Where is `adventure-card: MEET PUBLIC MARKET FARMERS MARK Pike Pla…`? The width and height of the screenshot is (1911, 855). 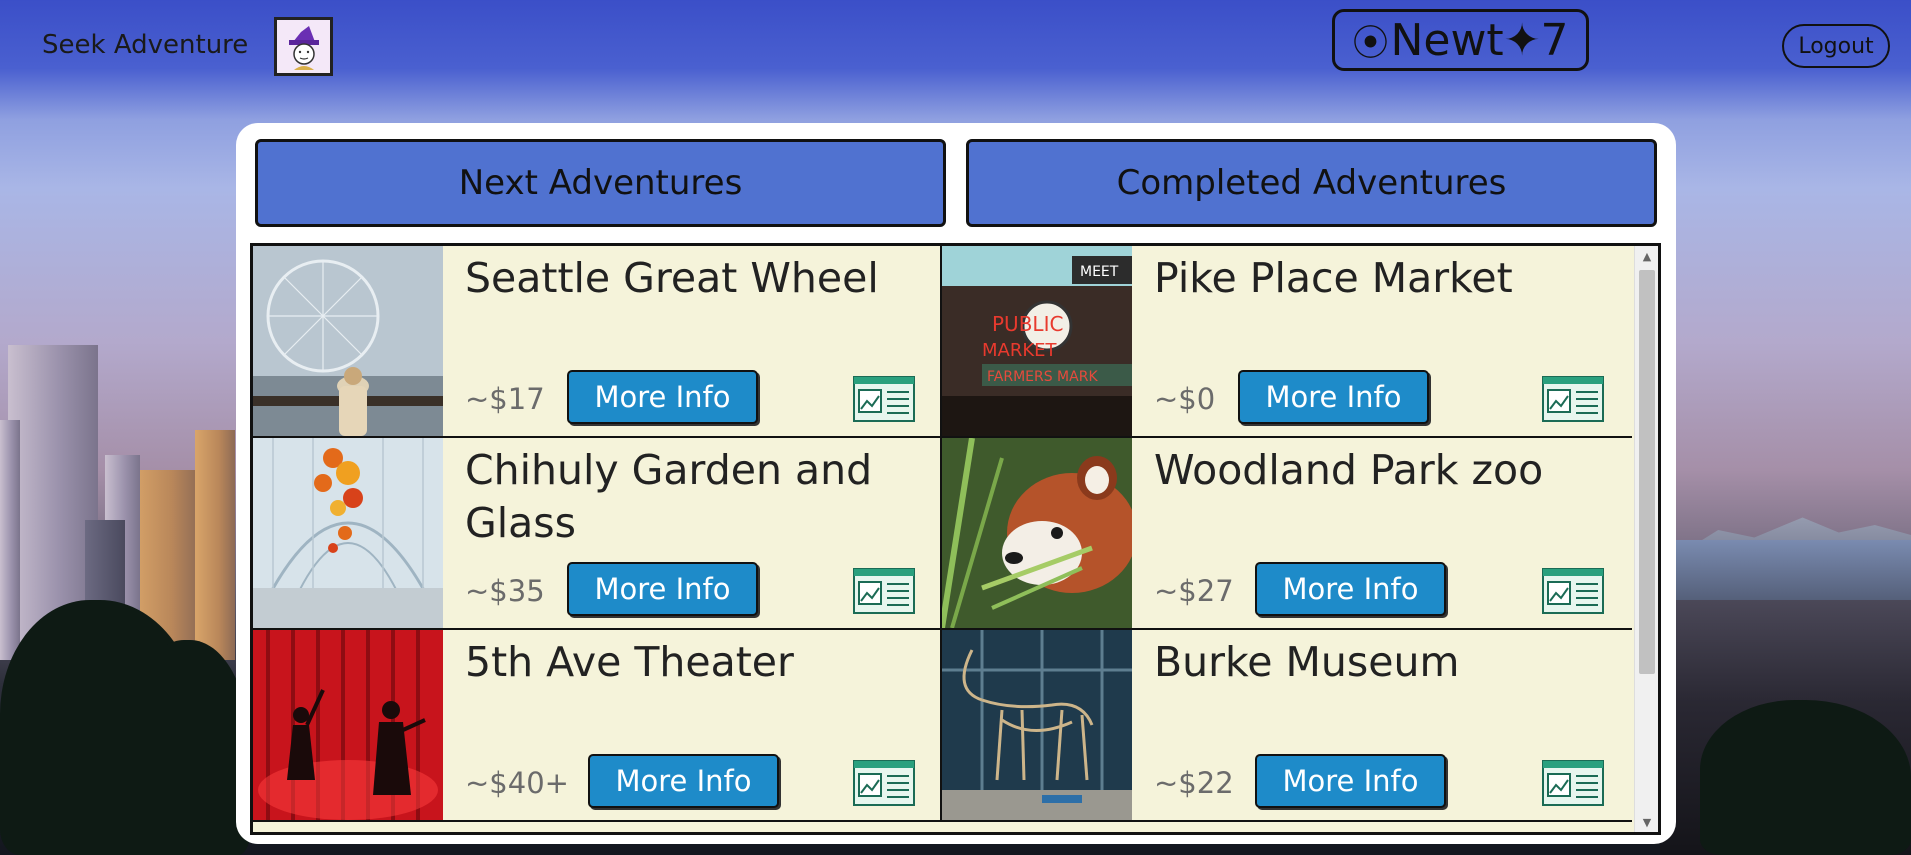
adventure-card: MEET PUBLIC MARKET FARMERS MARK Pike Pla… is located at coordinates (1287, 342).